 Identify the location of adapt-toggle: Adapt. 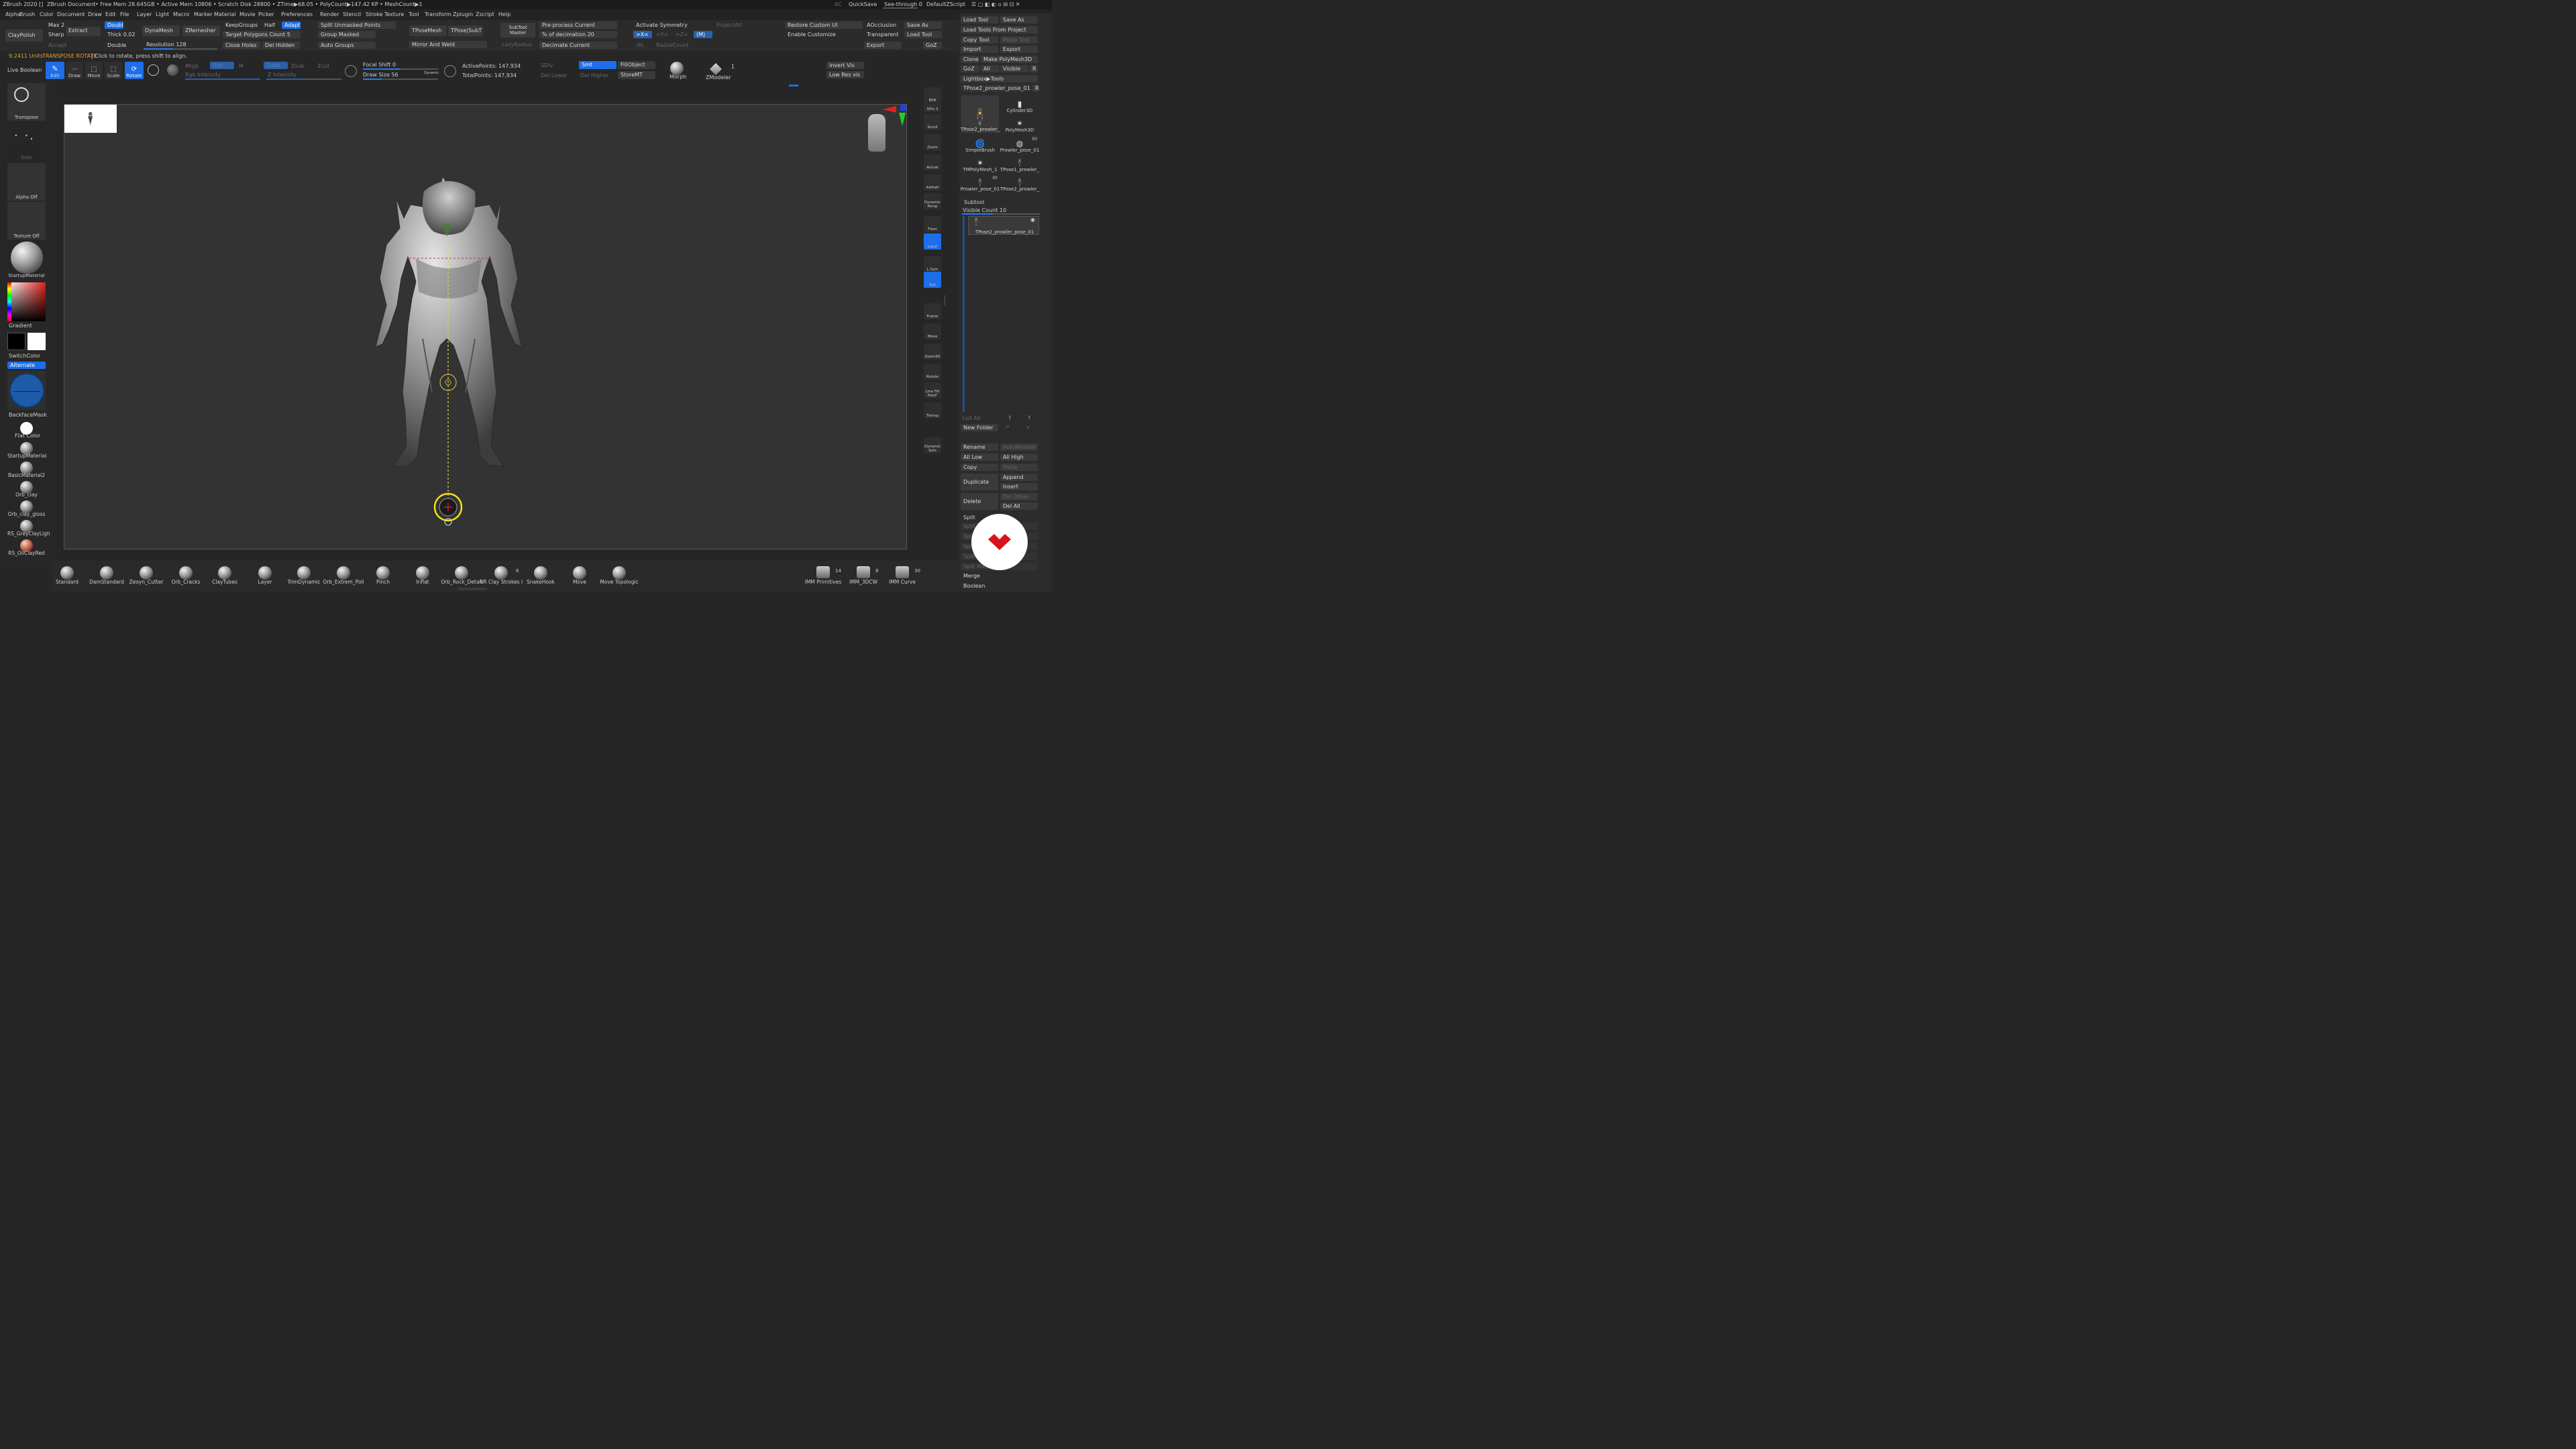
(291, 25).